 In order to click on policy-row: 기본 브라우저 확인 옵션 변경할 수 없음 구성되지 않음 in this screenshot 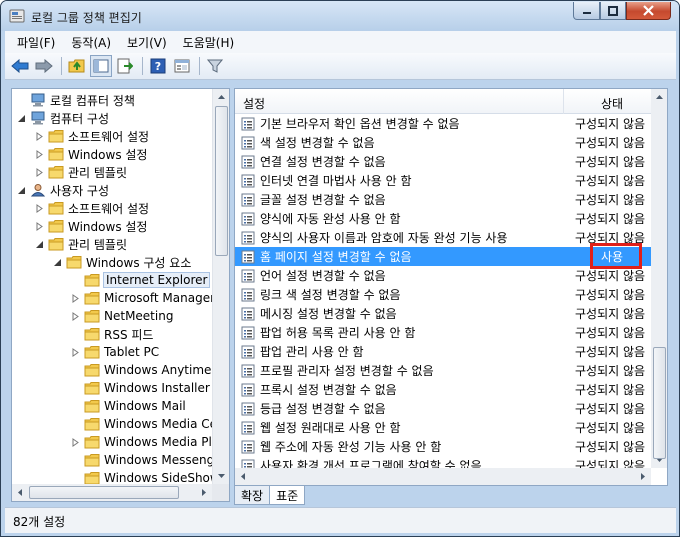, I will do `click(443, 123)`.